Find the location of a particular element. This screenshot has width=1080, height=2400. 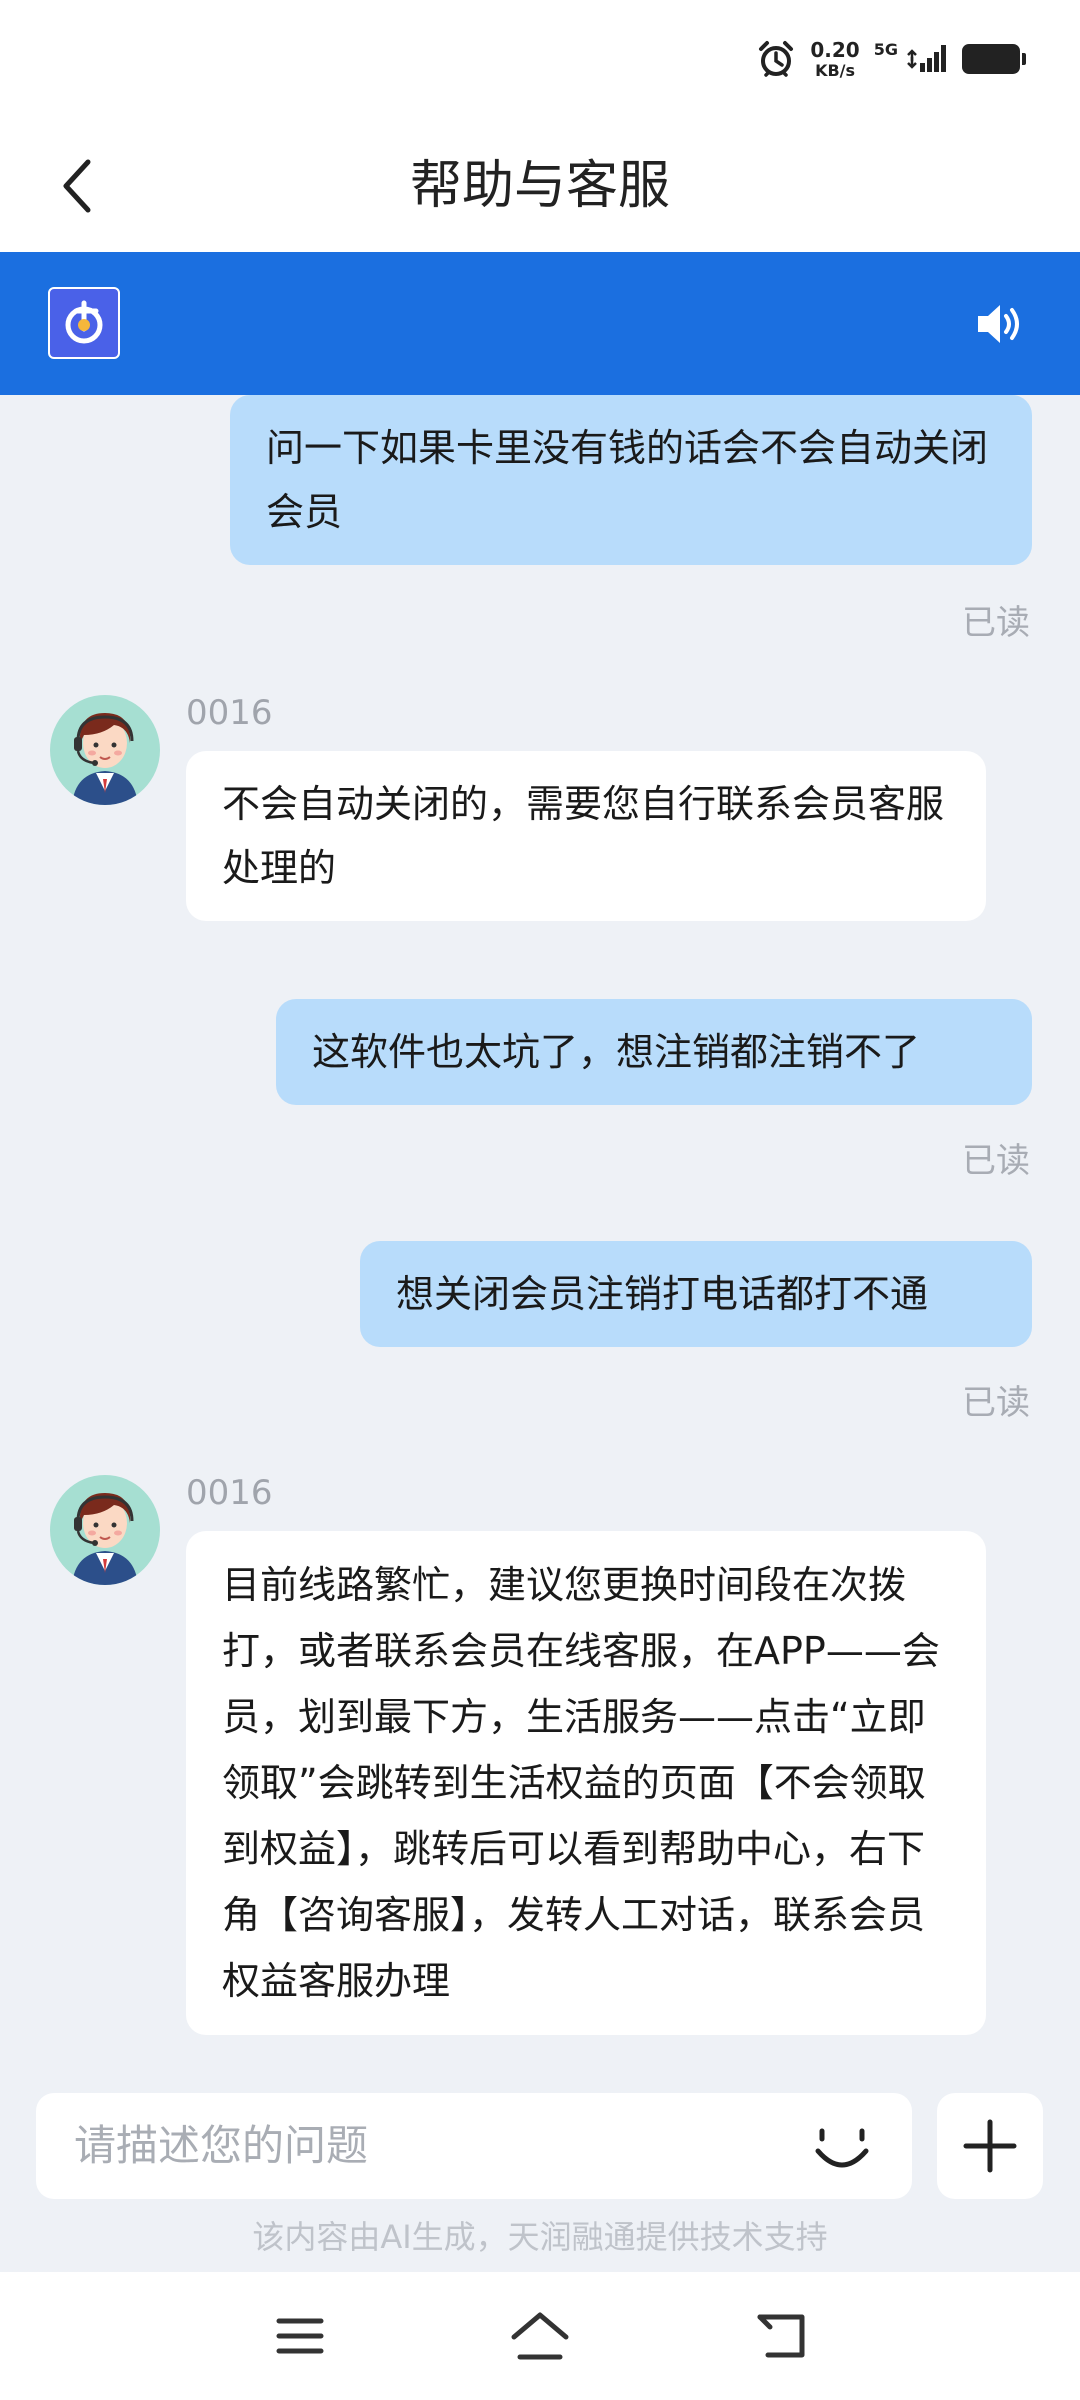

plus-icon is located at coordinates (990, 2146).